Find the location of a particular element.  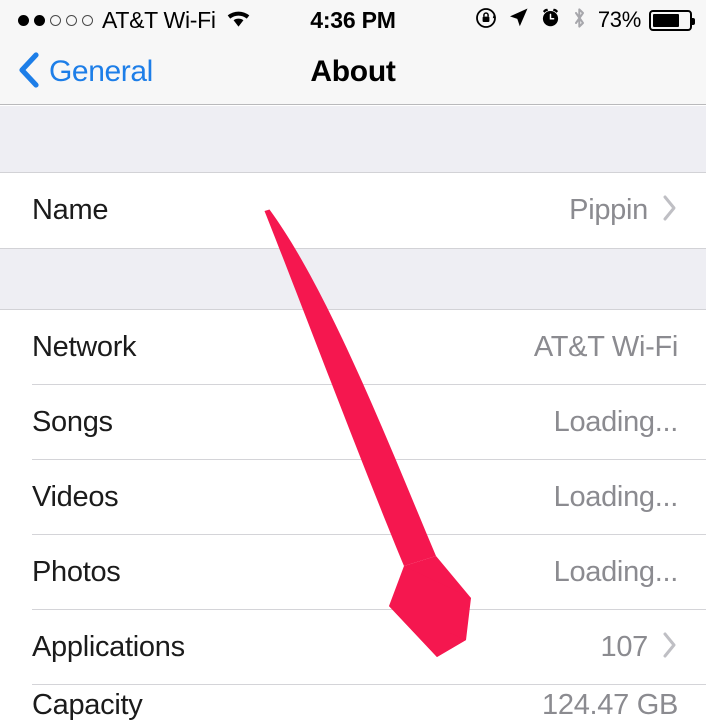

row-accessory: AT&T Wi-Fi is located at coordinates (606, 347).